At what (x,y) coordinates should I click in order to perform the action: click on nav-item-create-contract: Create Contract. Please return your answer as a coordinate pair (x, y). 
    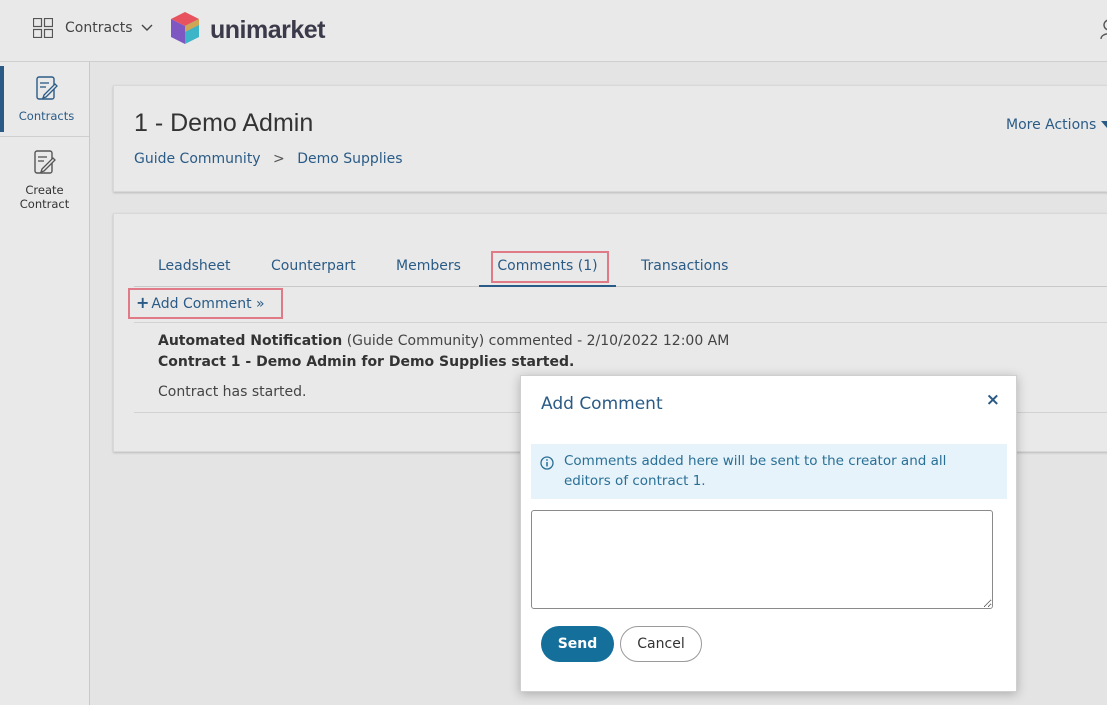
    Looking at the image, I should click on (44, 180).